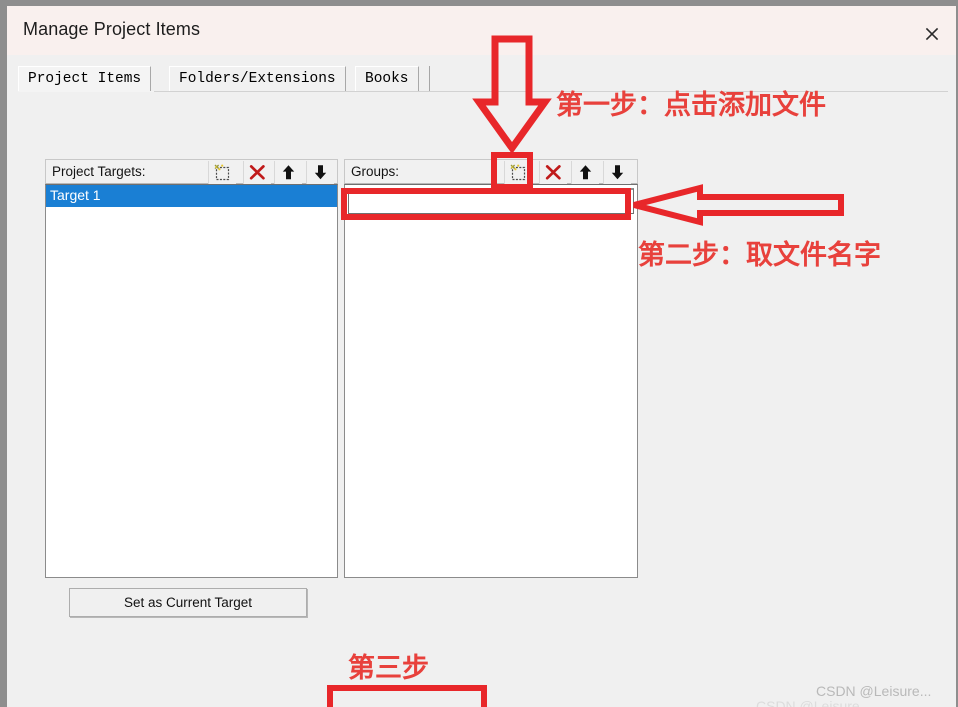  What do you see at coordinates (188, 602) in the screenshot?
I see `set-as-current-target-button: Set as Current Target` at bounding box center [188, 602].